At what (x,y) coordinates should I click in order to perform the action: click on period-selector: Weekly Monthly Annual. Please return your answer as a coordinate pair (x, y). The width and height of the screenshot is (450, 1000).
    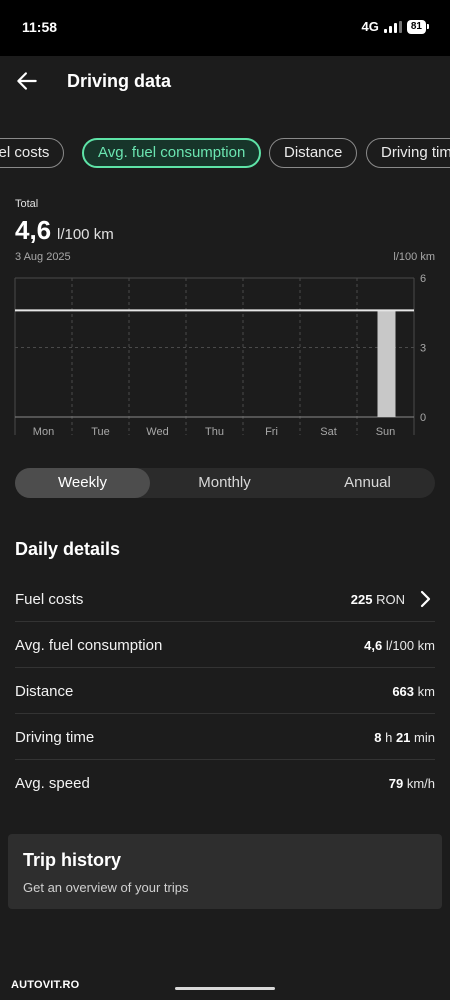
    Looking at the image, I should click on (225, 483).